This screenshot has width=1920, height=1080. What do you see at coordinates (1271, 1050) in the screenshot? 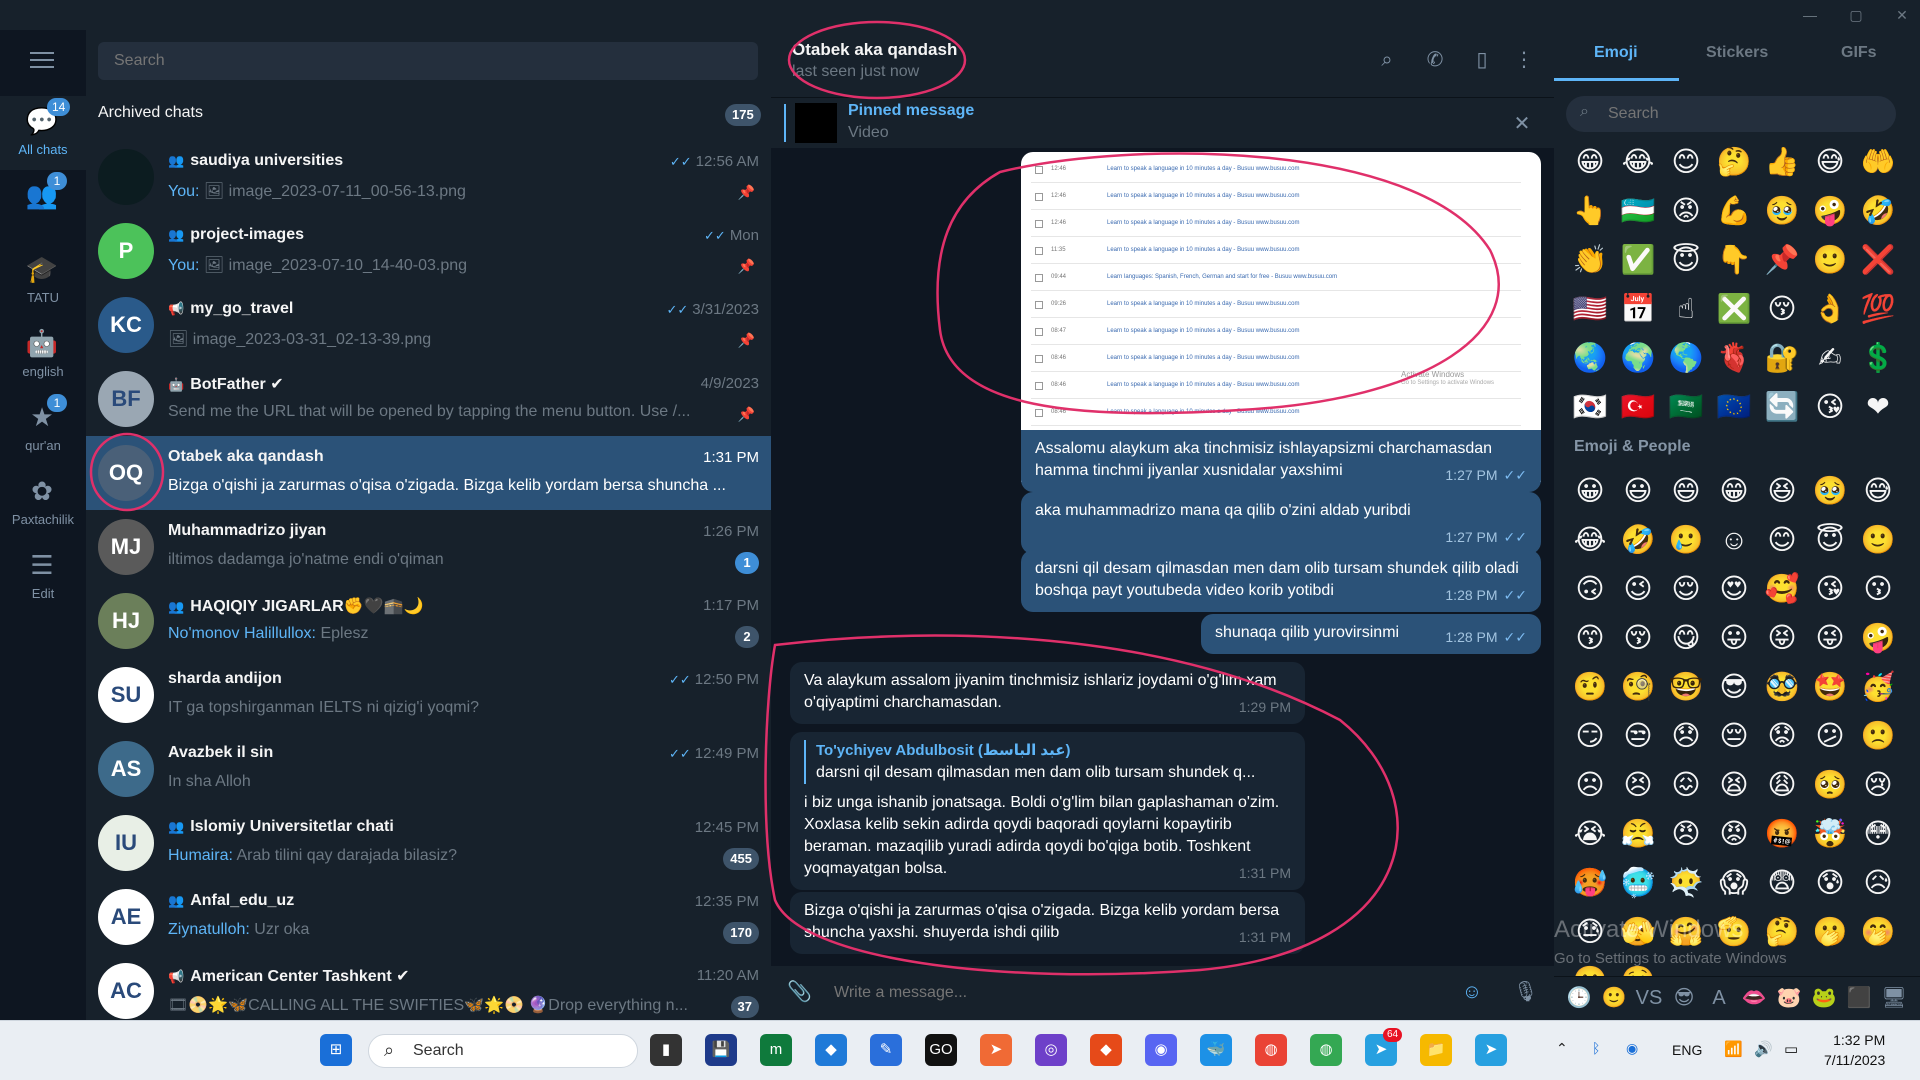
I see `chrome-icon: ◍` at bounding box center [1271, 1050].